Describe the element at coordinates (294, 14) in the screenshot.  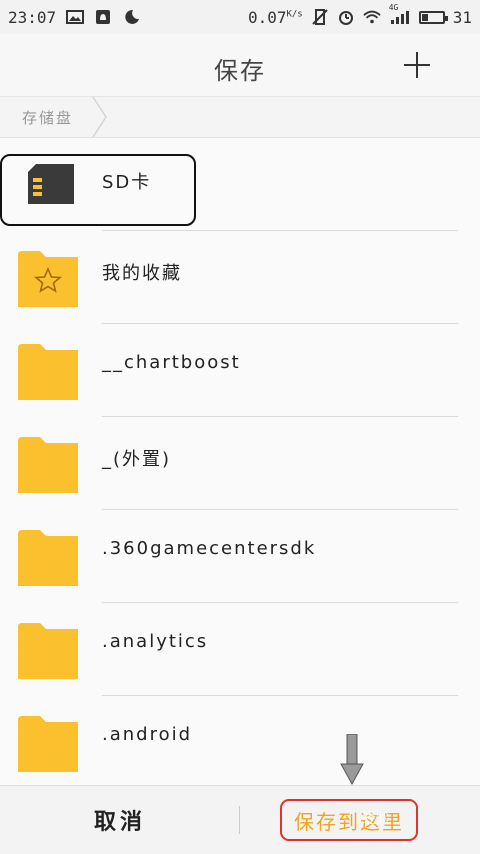
I see `network-speed-unit: K/s` at that location.